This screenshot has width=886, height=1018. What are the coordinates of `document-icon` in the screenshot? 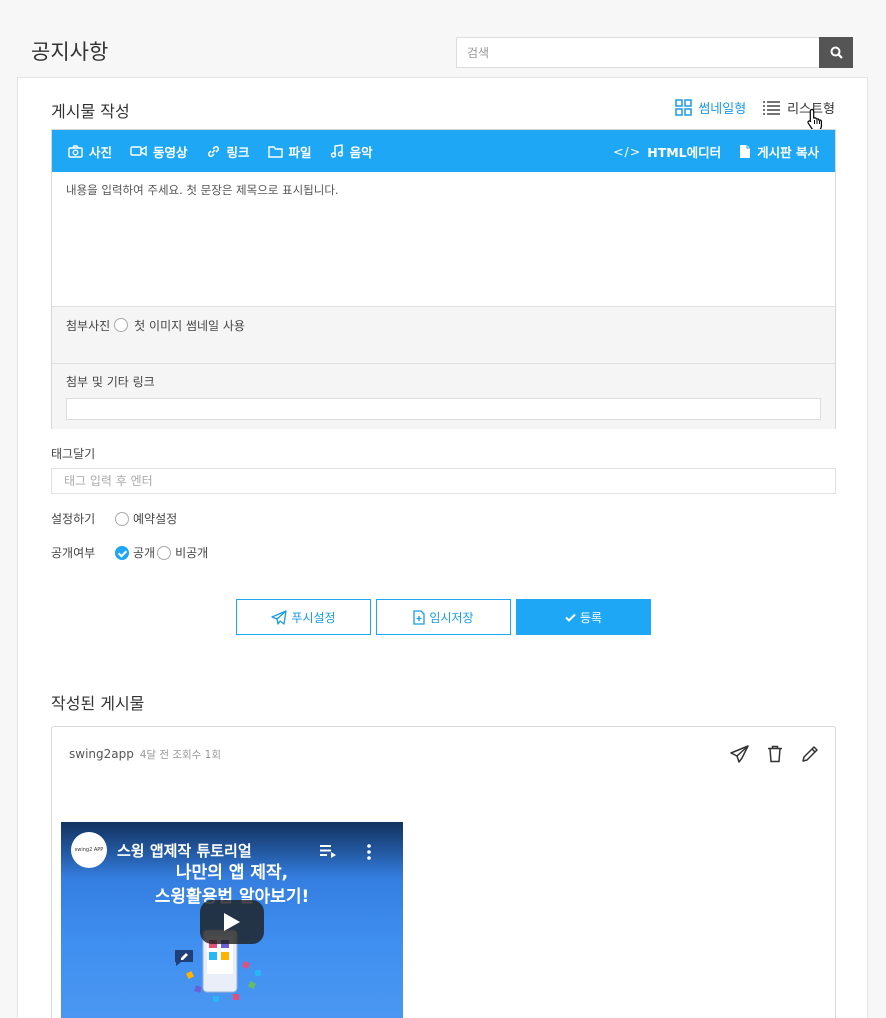 It's located at (745, 151).